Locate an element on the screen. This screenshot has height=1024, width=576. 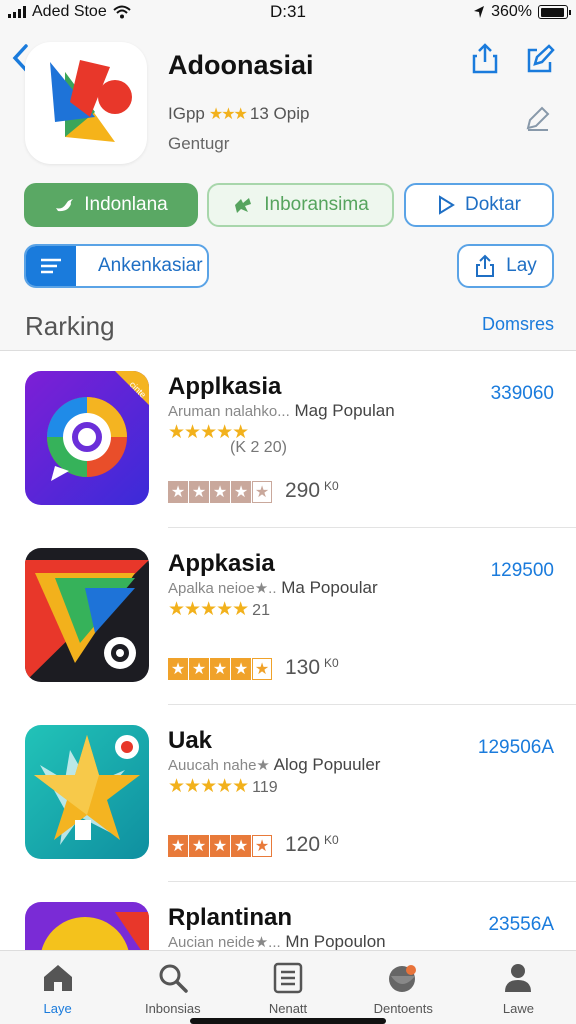
download-count: 290 K0 is located at coordinates (312, 491).